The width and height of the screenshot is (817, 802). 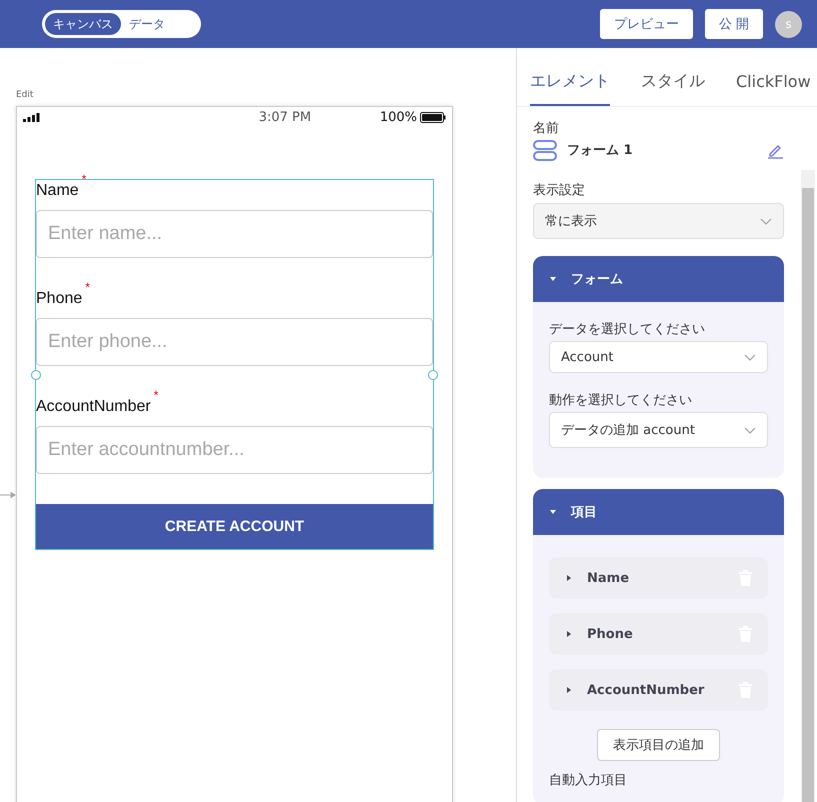 What do you see at coordinates (658, 578) in the screenshot?
I see `item-row: Name` at bounding box center [658, 578].